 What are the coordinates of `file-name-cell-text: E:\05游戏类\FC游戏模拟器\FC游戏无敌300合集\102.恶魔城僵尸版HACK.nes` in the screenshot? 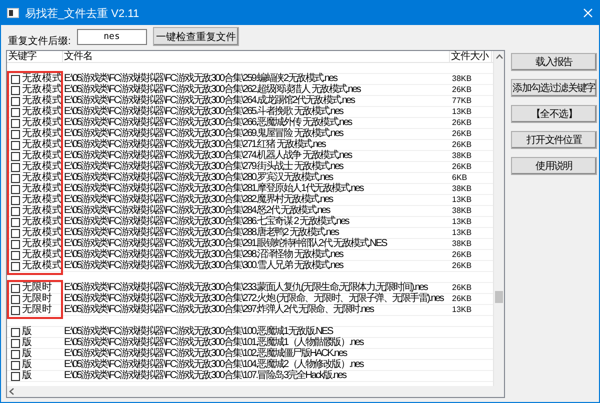 It's located at (205, 354).